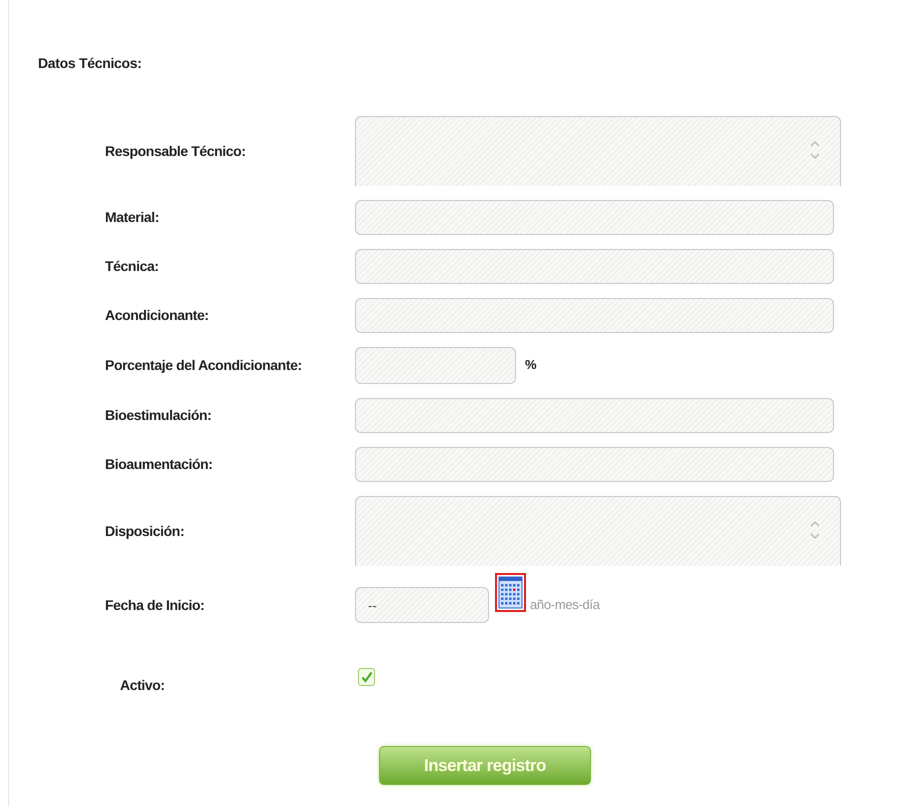 The image size is (919, 806). What do you see at coordinates (90, 63) in the screenshot?
I see `section-title: Datos Técnicos:` at bounding box center [90, 63].